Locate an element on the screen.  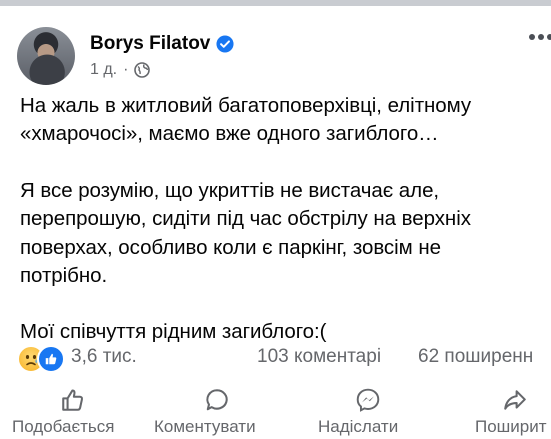
verified-badge-icon is located at coordinates (225, 44).